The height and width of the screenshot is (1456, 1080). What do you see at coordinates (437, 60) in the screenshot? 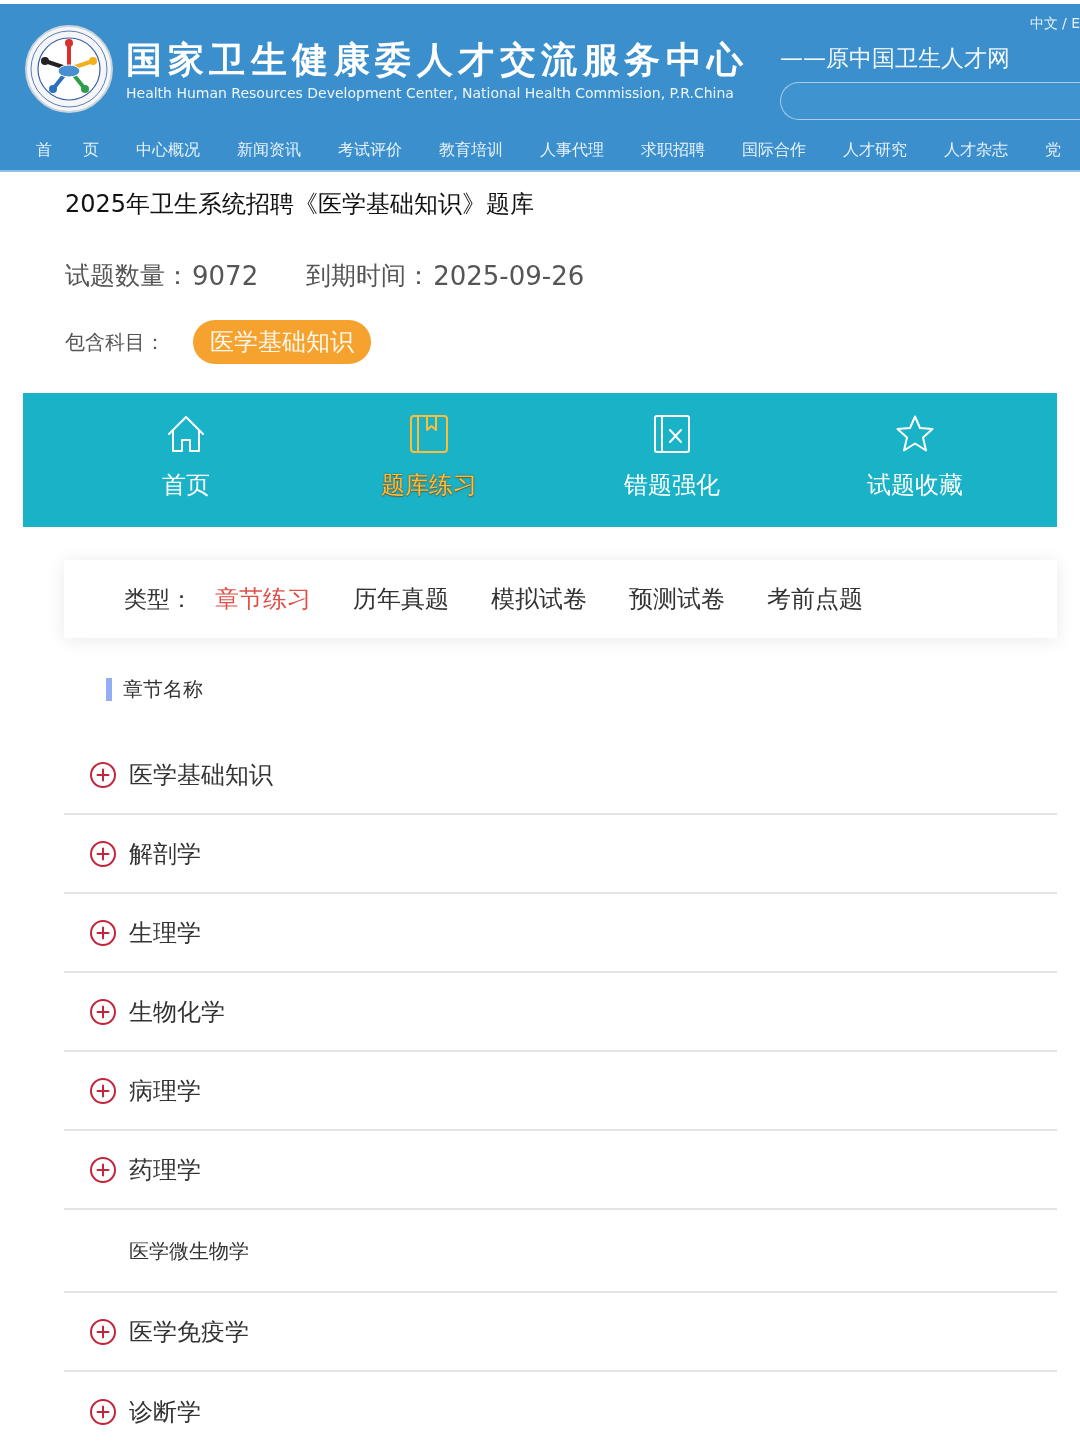
I see `site-title: 国家卫生健康委人才交流服务中心` at bounding box center [437, 60].